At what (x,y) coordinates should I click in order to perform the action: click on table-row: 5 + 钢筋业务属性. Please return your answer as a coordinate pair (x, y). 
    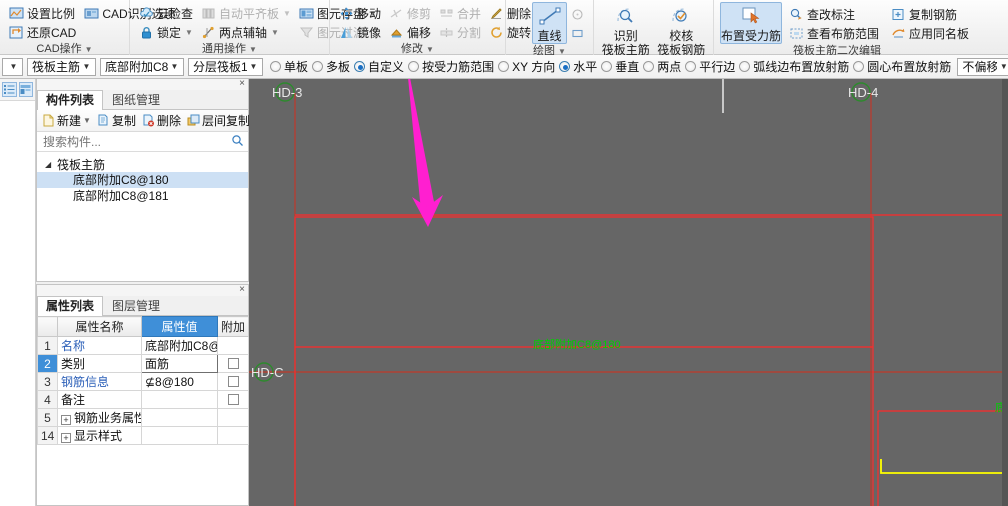
    Looking at the image, I should click on (143, 417).